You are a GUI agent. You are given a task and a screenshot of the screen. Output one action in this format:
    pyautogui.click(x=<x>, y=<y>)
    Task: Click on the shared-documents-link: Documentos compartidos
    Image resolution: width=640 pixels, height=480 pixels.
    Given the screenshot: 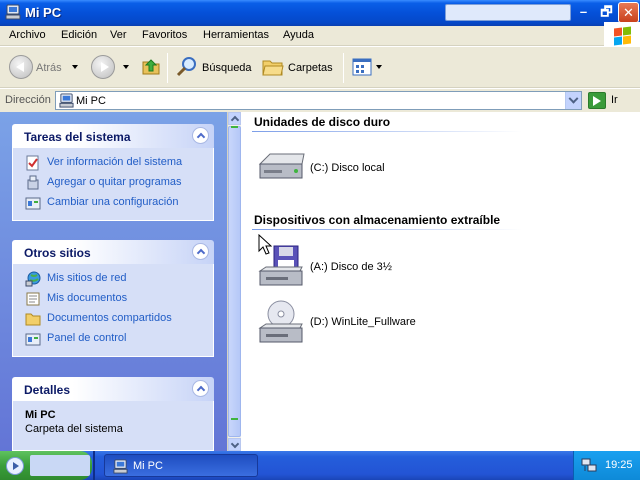 What is the action you would take?
    pyautogui.click(x=119, y=320)
    